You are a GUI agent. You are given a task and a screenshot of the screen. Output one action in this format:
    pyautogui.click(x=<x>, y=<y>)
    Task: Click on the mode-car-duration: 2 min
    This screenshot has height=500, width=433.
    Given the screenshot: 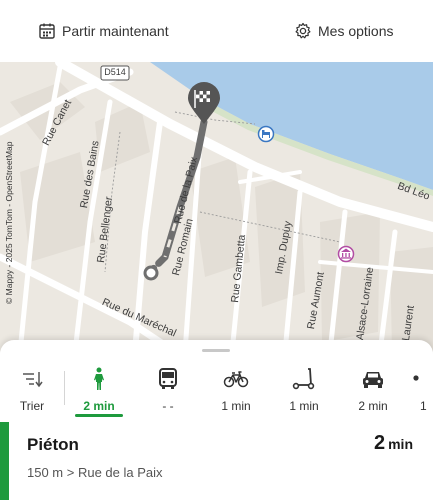 What is the action you would take?
    pyautogui.click(x=373, y=406)
    